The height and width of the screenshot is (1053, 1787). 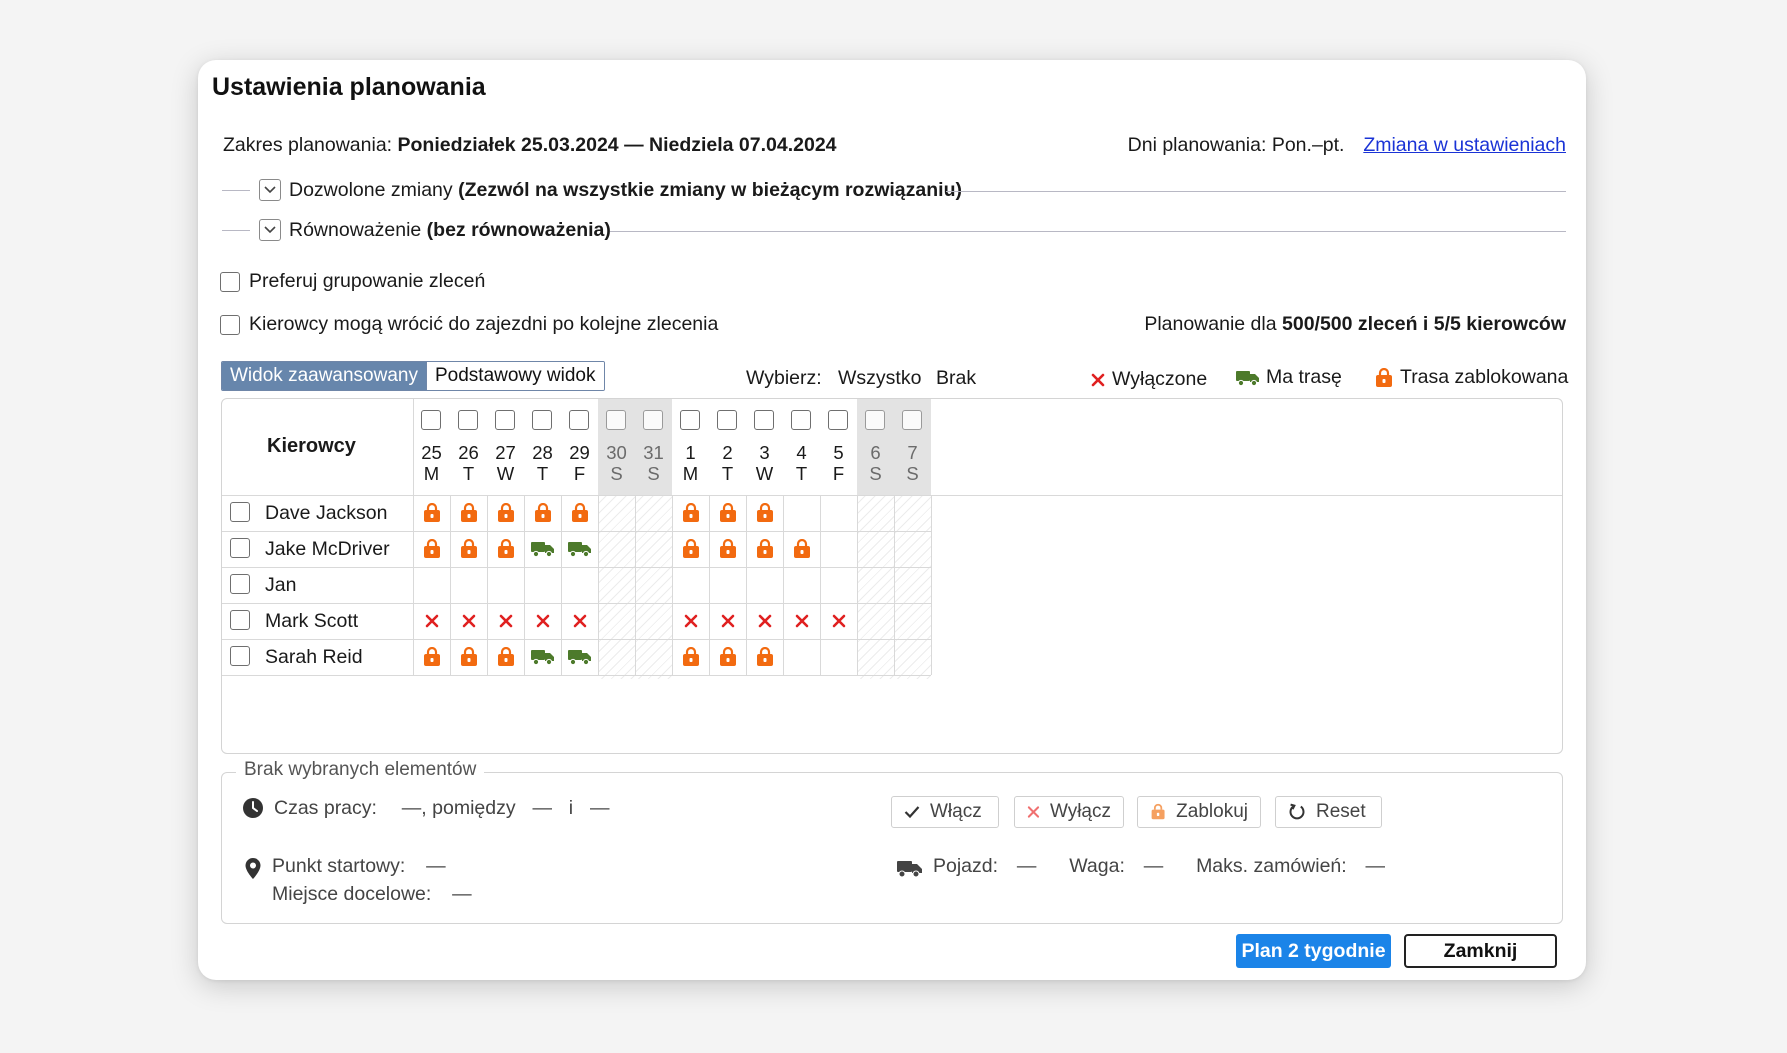 What do you see at coordinates (352, 281) in the screenshot?
I see `group-orders-option: Preferuj grupowanie zleceń` at bounding box center [352, 281].